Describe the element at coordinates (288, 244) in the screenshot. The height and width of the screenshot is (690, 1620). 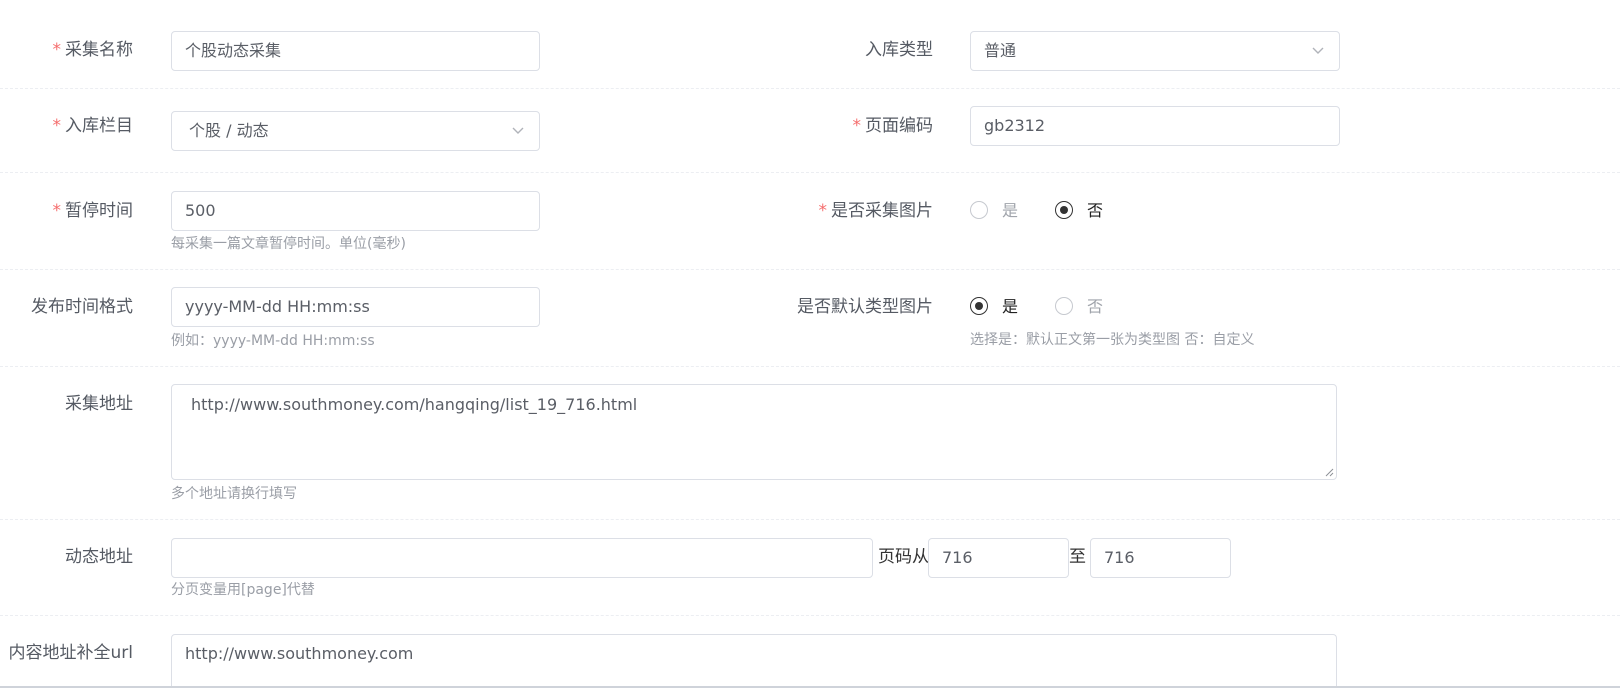
I see `pause-time-hint: 每采集一篇文章暂停时间。单位(毫秒)` at that location.